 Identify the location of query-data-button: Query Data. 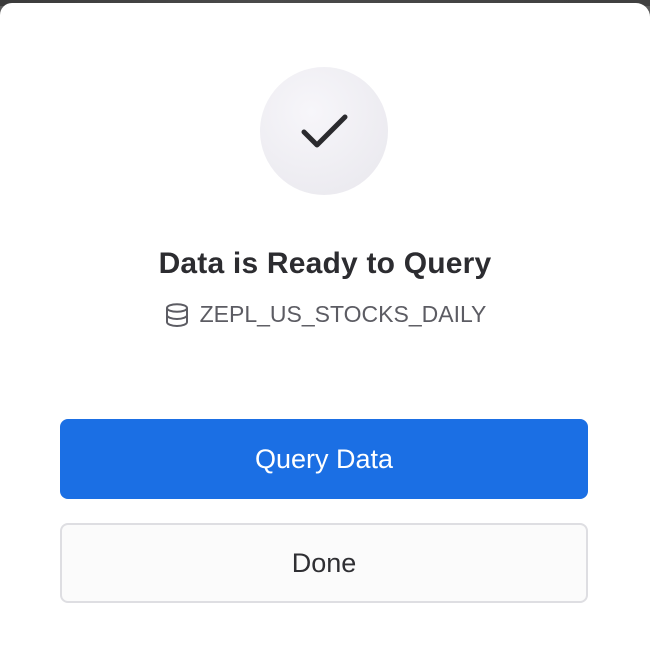
(324, 459).